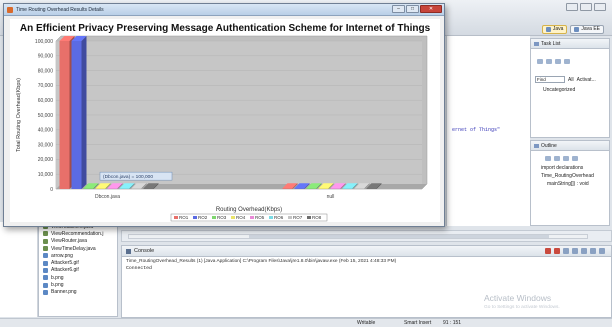 Image resolution: width=612 pixels, height=327 pixels. I want to click on package-file-item: Attacker6.gif, so click(78, 270).